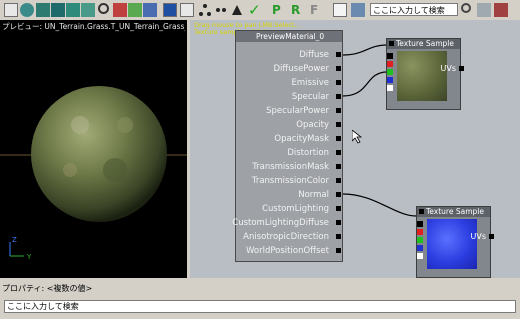 Image resolution: width=520 pixels, height=319 pixels. Describe the element at coordinates (501, 10) in the screenshot. I see `sort-icon` at that location.